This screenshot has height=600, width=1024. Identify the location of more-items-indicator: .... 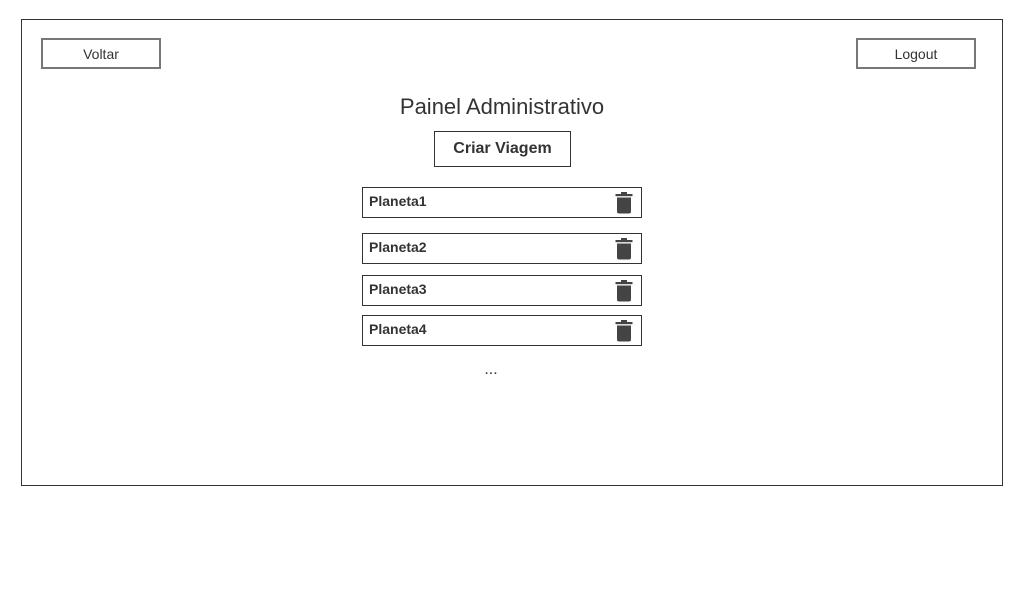
(491, 369).